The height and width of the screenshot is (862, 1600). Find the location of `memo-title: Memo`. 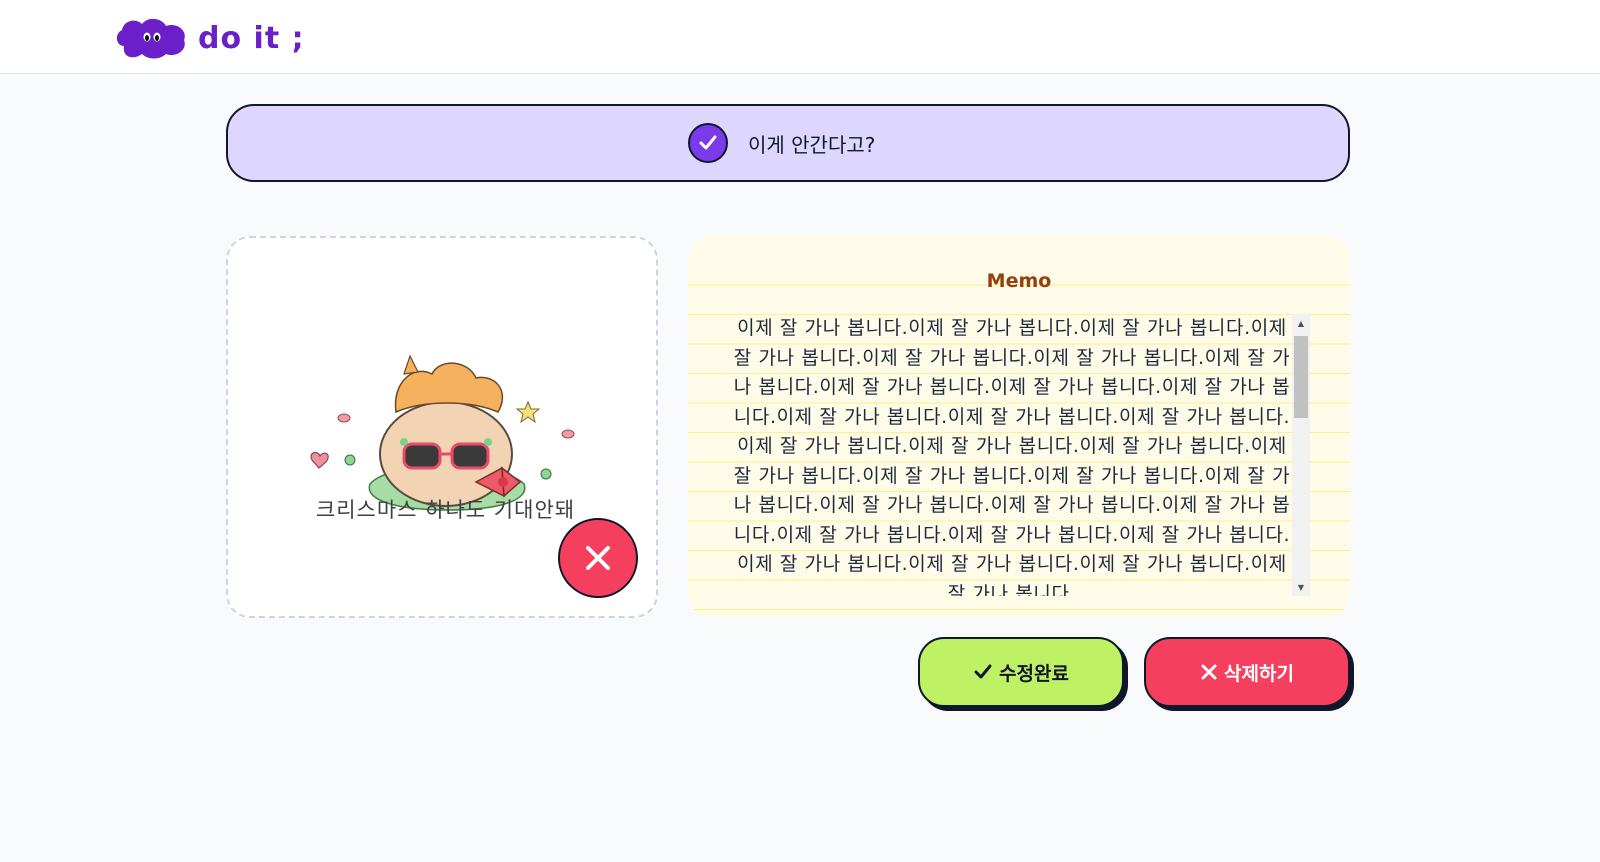

memo-title: Memo is located at coordinates (1019, 281).